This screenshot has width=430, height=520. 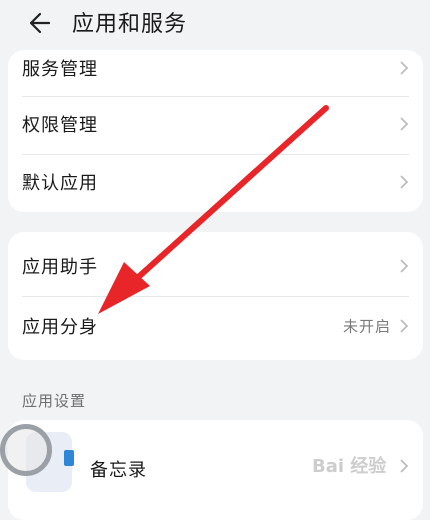 What do you see at coordinates (349, 466) in the screenshot?
I see `watermark: Bai 经验` at bounding box center [349, 466].